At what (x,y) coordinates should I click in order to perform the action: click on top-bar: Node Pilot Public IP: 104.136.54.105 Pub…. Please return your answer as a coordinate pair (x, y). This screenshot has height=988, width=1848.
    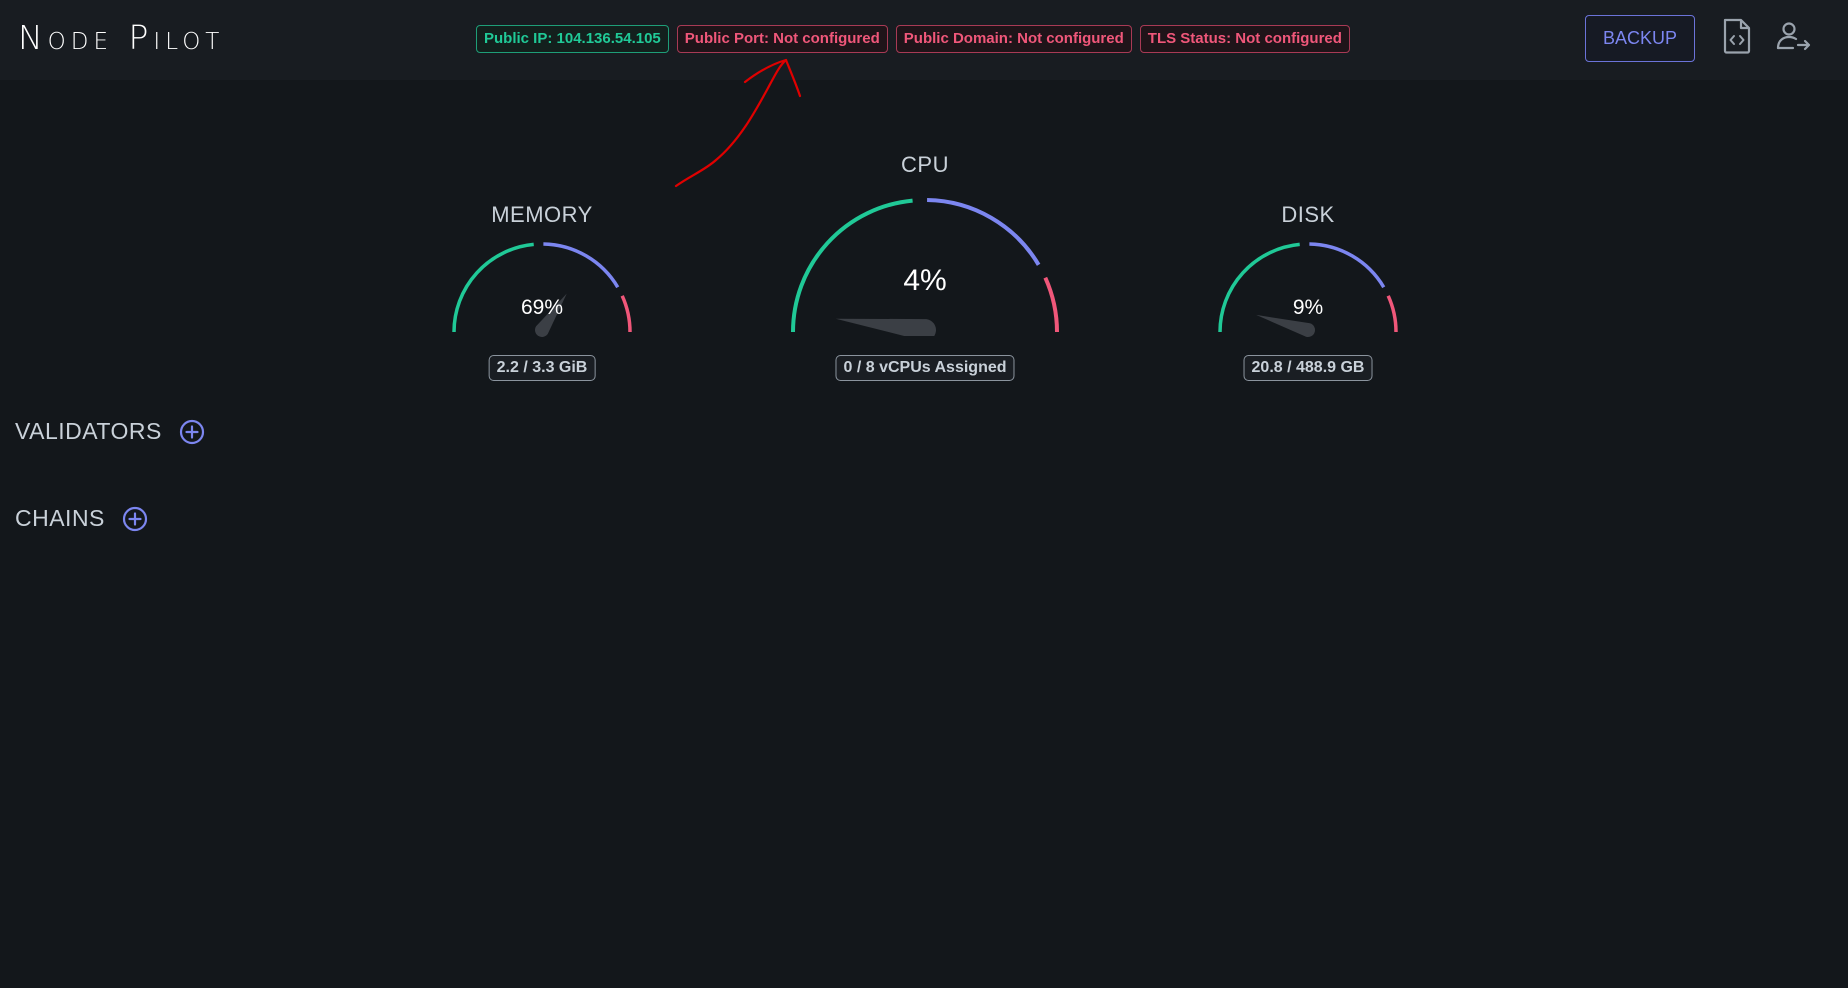
    Looking at the image, I should click on (924, 40).